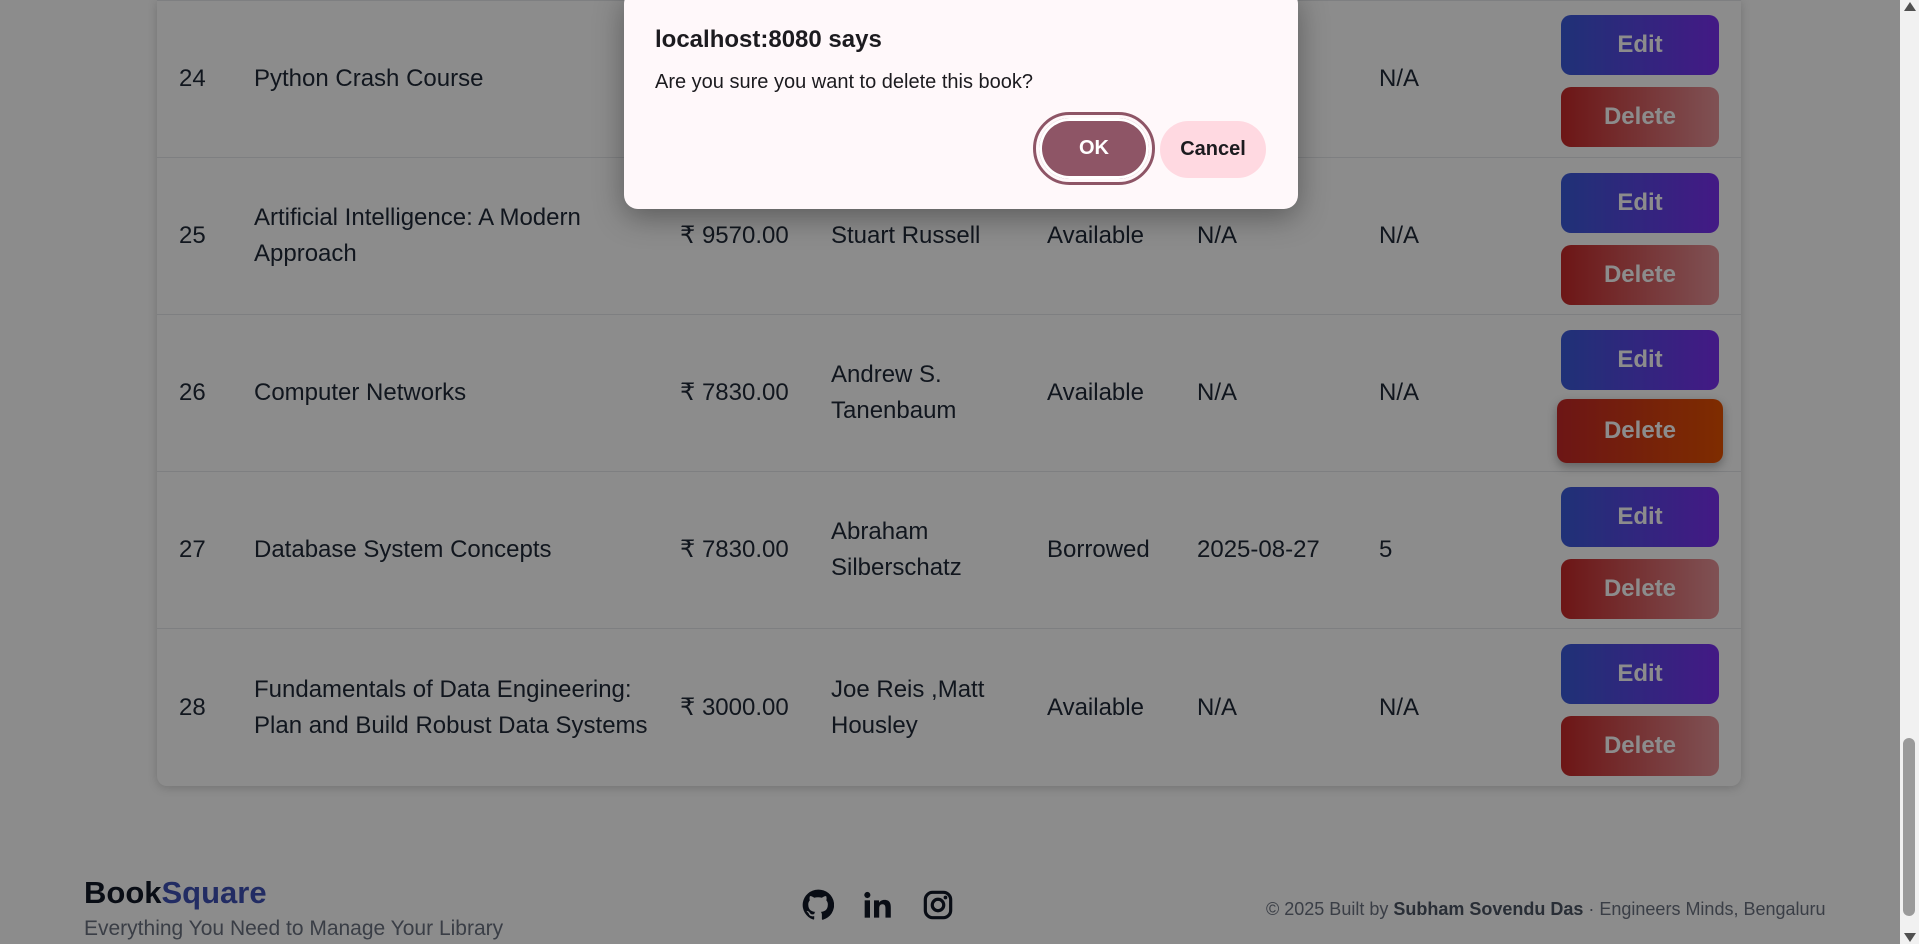 The height and width of the screenshot is (944, 1919). I want to click on scrollbar, so click(1909, 472).